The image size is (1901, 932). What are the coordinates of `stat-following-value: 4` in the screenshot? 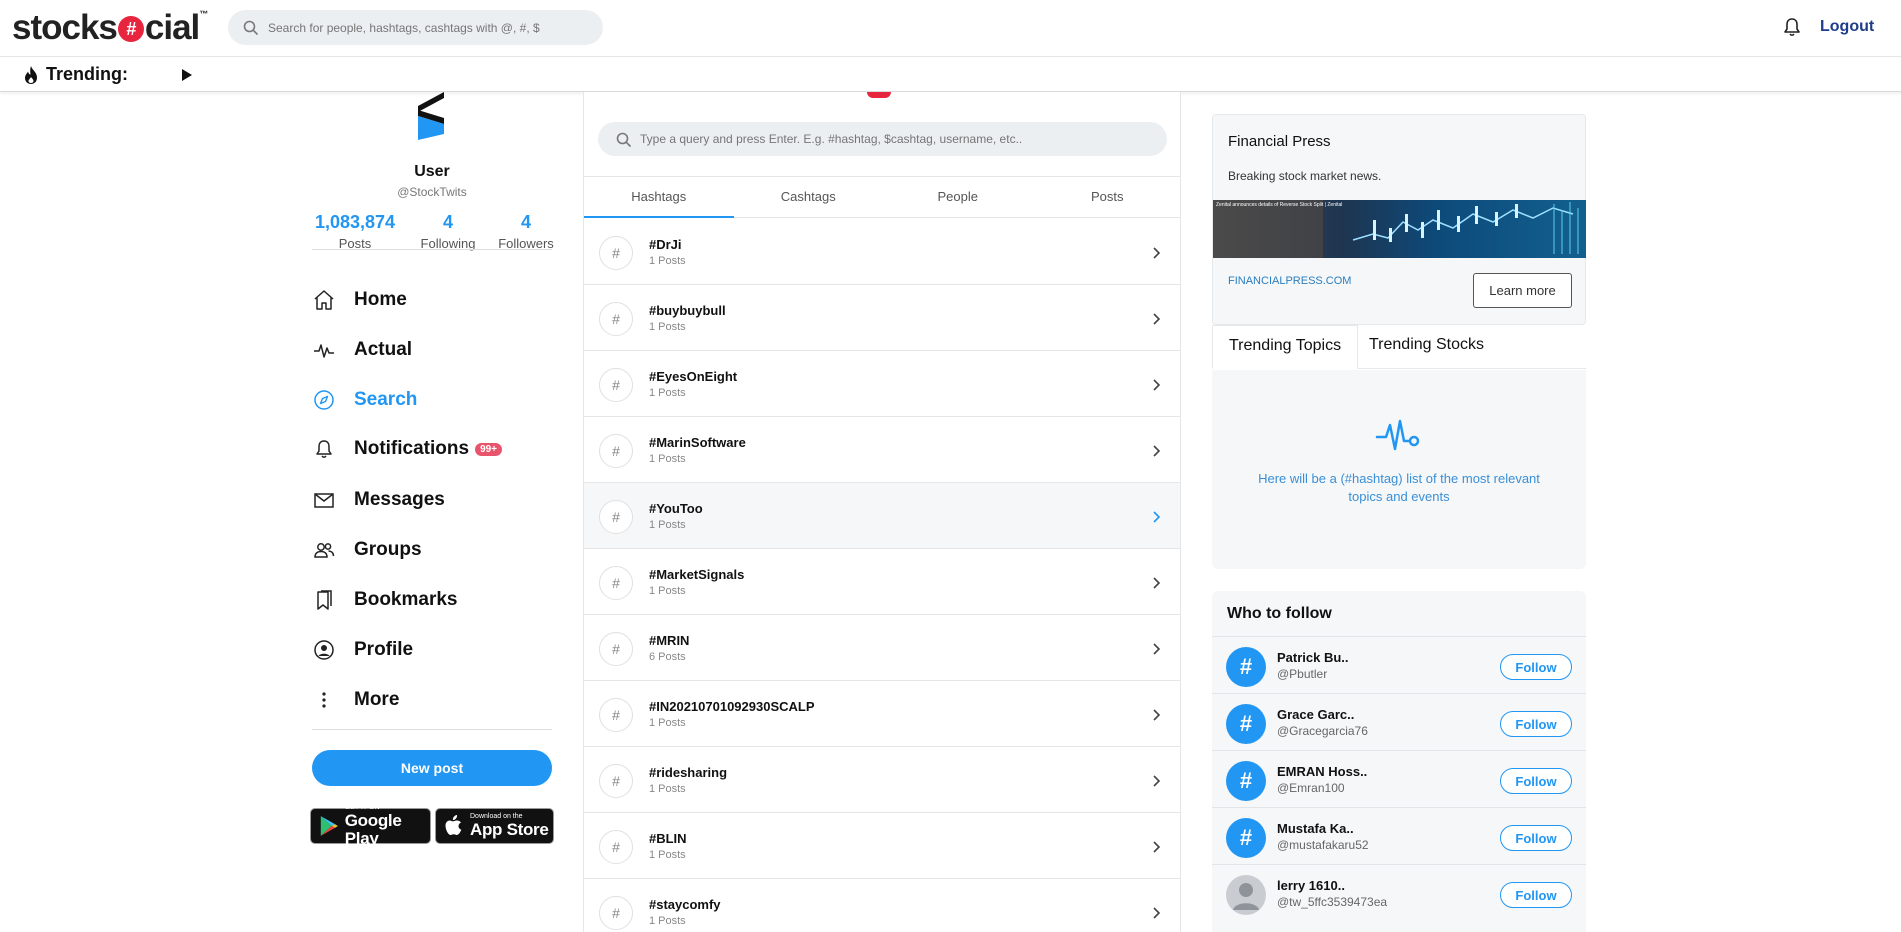 It's located at (447, 222).